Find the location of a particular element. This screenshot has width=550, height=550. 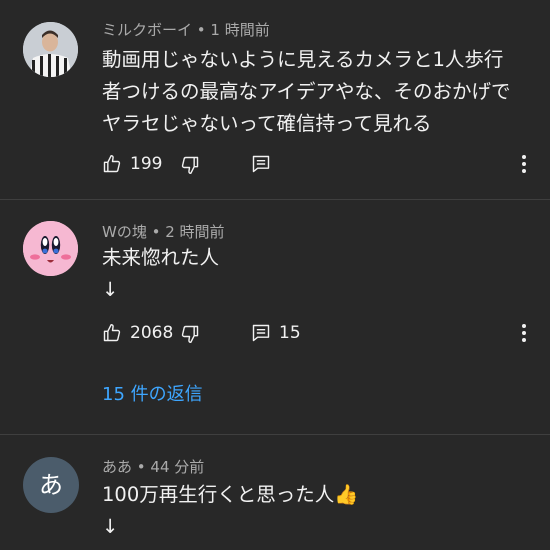

comment-meta: Wの塊 • 2 時間前 is located at coordinates (163, 232).